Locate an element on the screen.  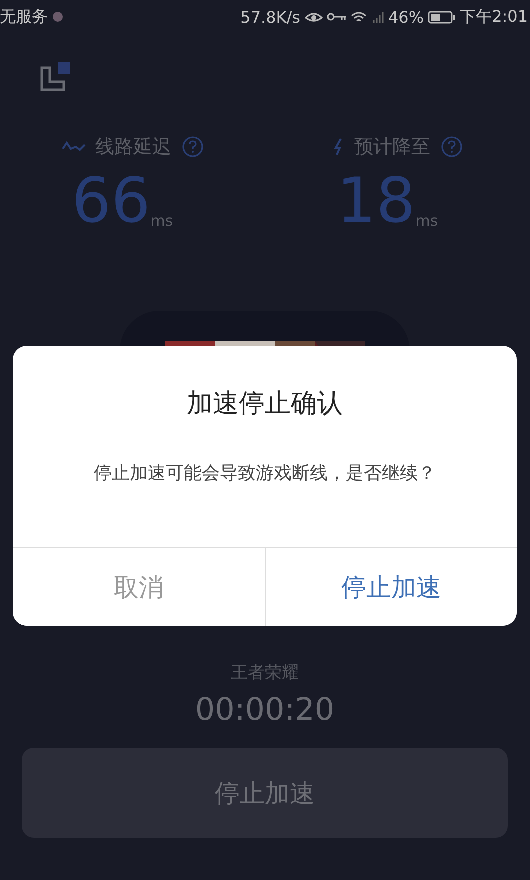
game-name: 王者荣耀 is located at coordinates (265, 673).